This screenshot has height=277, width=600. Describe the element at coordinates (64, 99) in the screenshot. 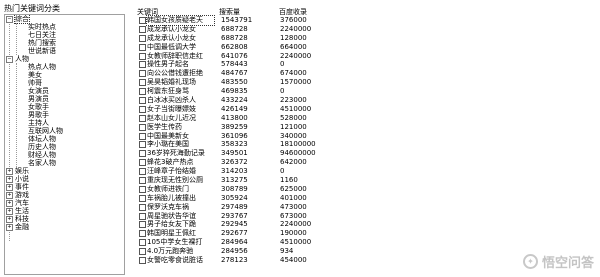

I see `tree-node: 男演员` at that location.